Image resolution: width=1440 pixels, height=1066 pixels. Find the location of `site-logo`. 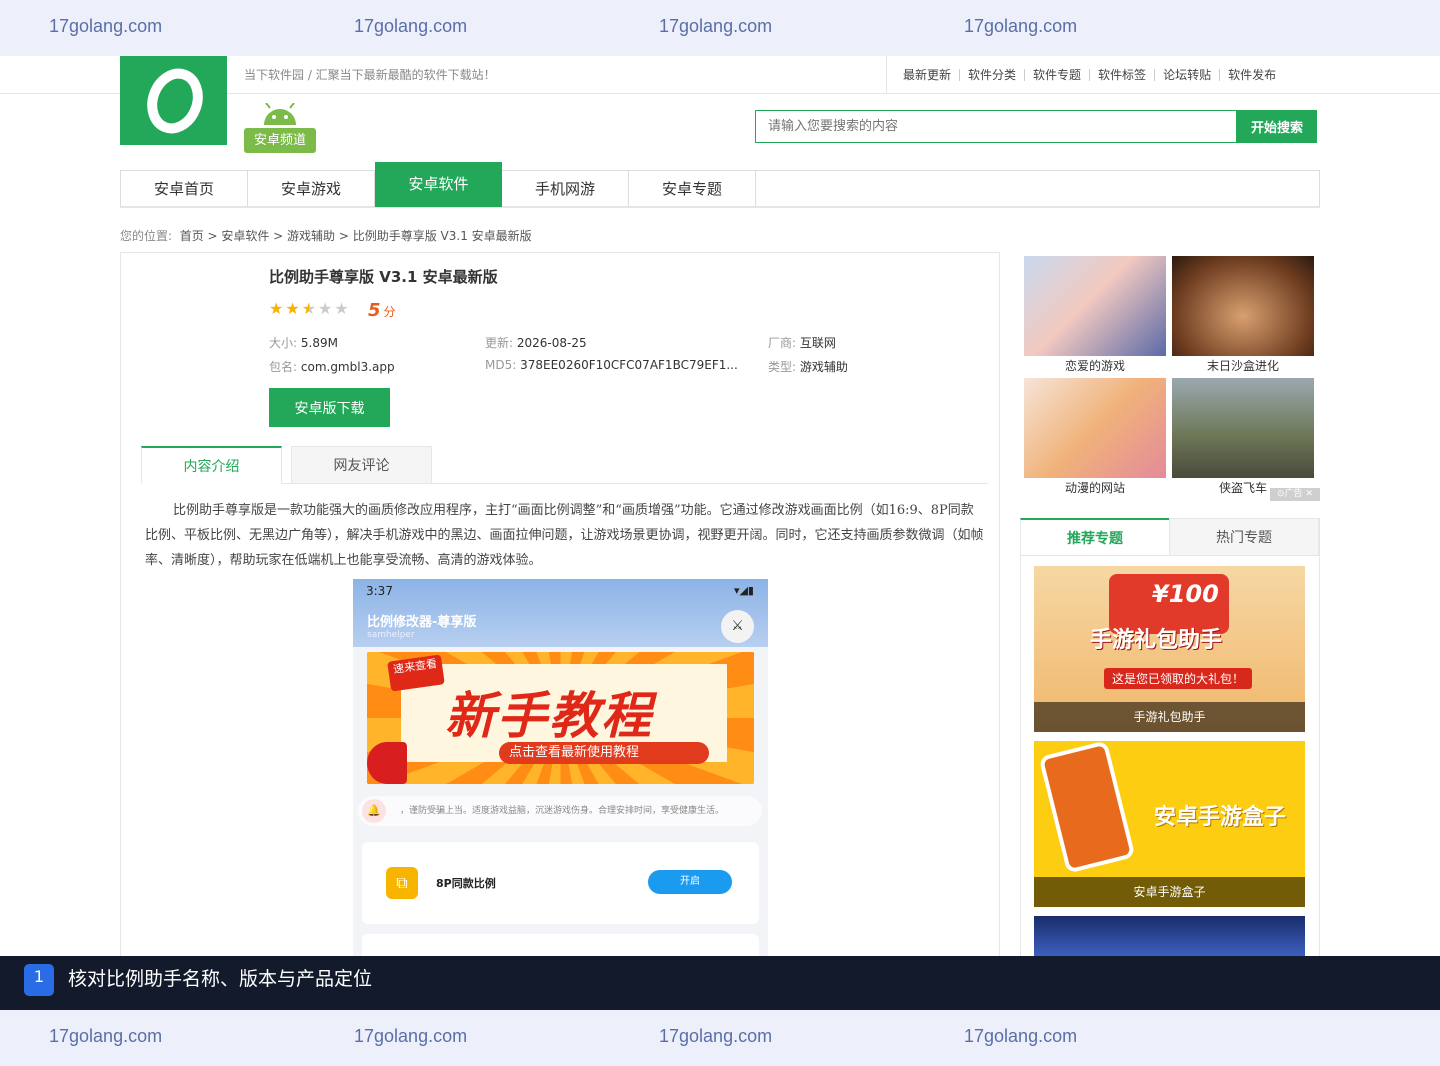

site-logo is located at coordinates (173, 100).